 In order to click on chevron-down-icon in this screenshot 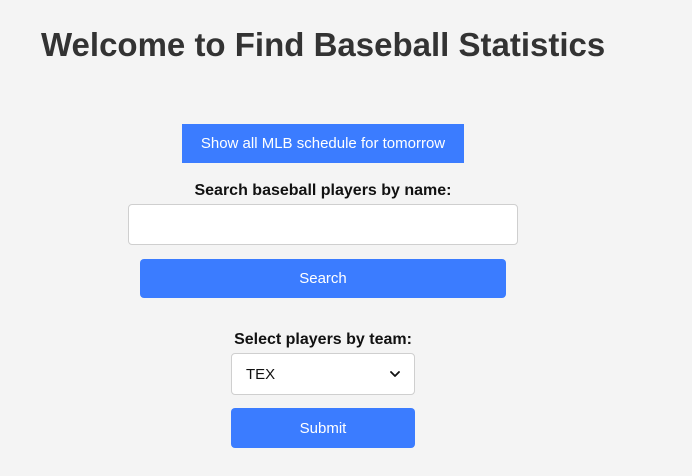, I will do `click(395, 374)`.